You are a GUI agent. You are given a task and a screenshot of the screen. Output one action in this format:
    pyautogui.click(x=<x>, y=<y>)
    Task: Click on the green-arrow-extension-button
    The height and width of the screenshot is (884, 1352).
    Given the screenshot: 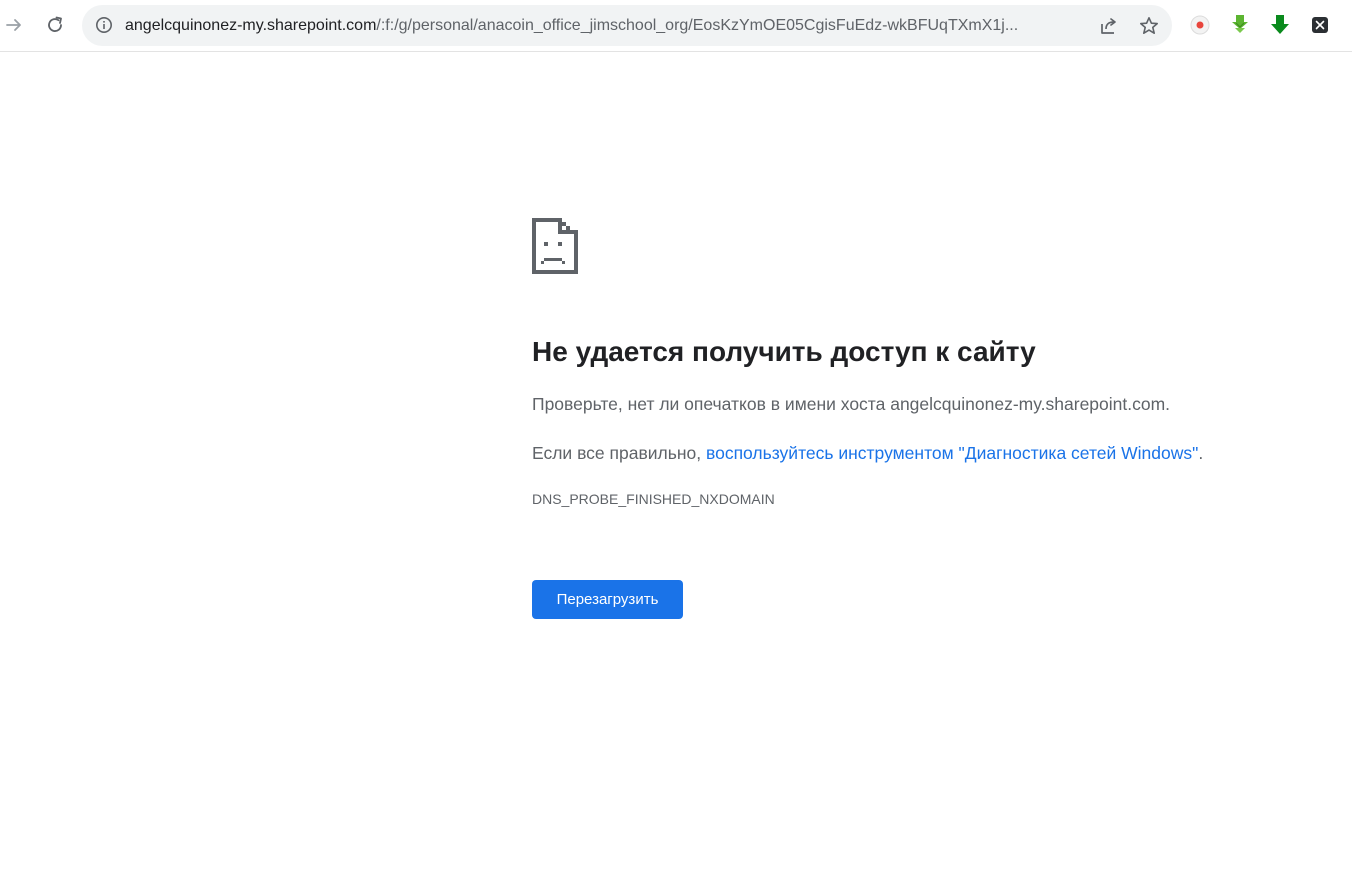 What is the action you would take?
    pyautogui.click(x=1280, y=25)
    